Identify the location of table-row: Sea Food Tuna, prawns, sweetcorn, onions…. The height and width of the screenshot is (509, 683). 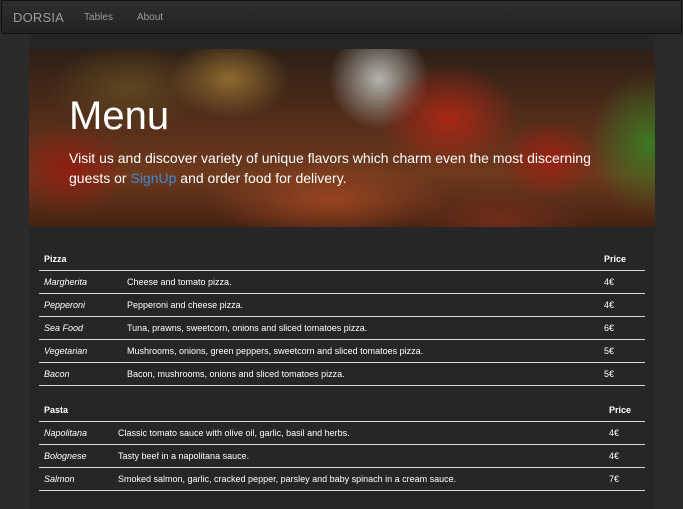
(342, 328).